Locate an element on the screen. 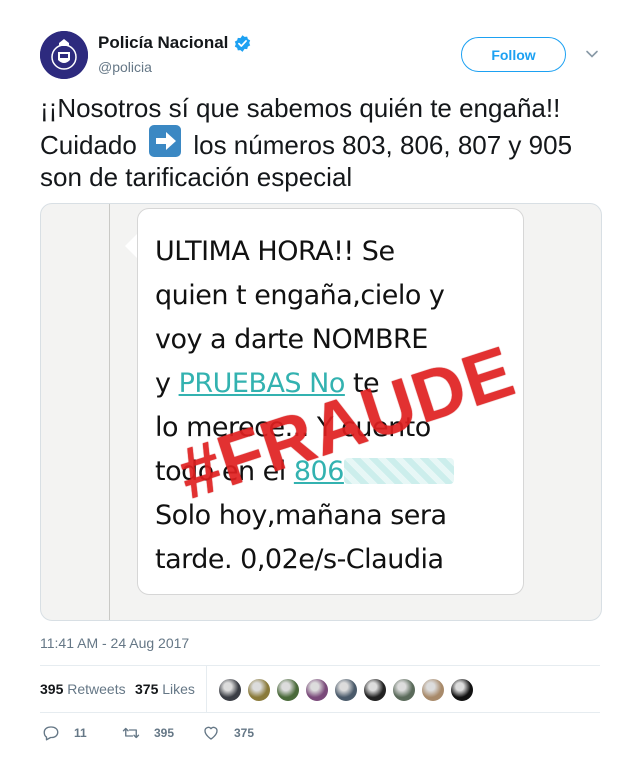 The width and height of the screenshot is (640, 774). stats-divider is located at coordinates (206, 689).